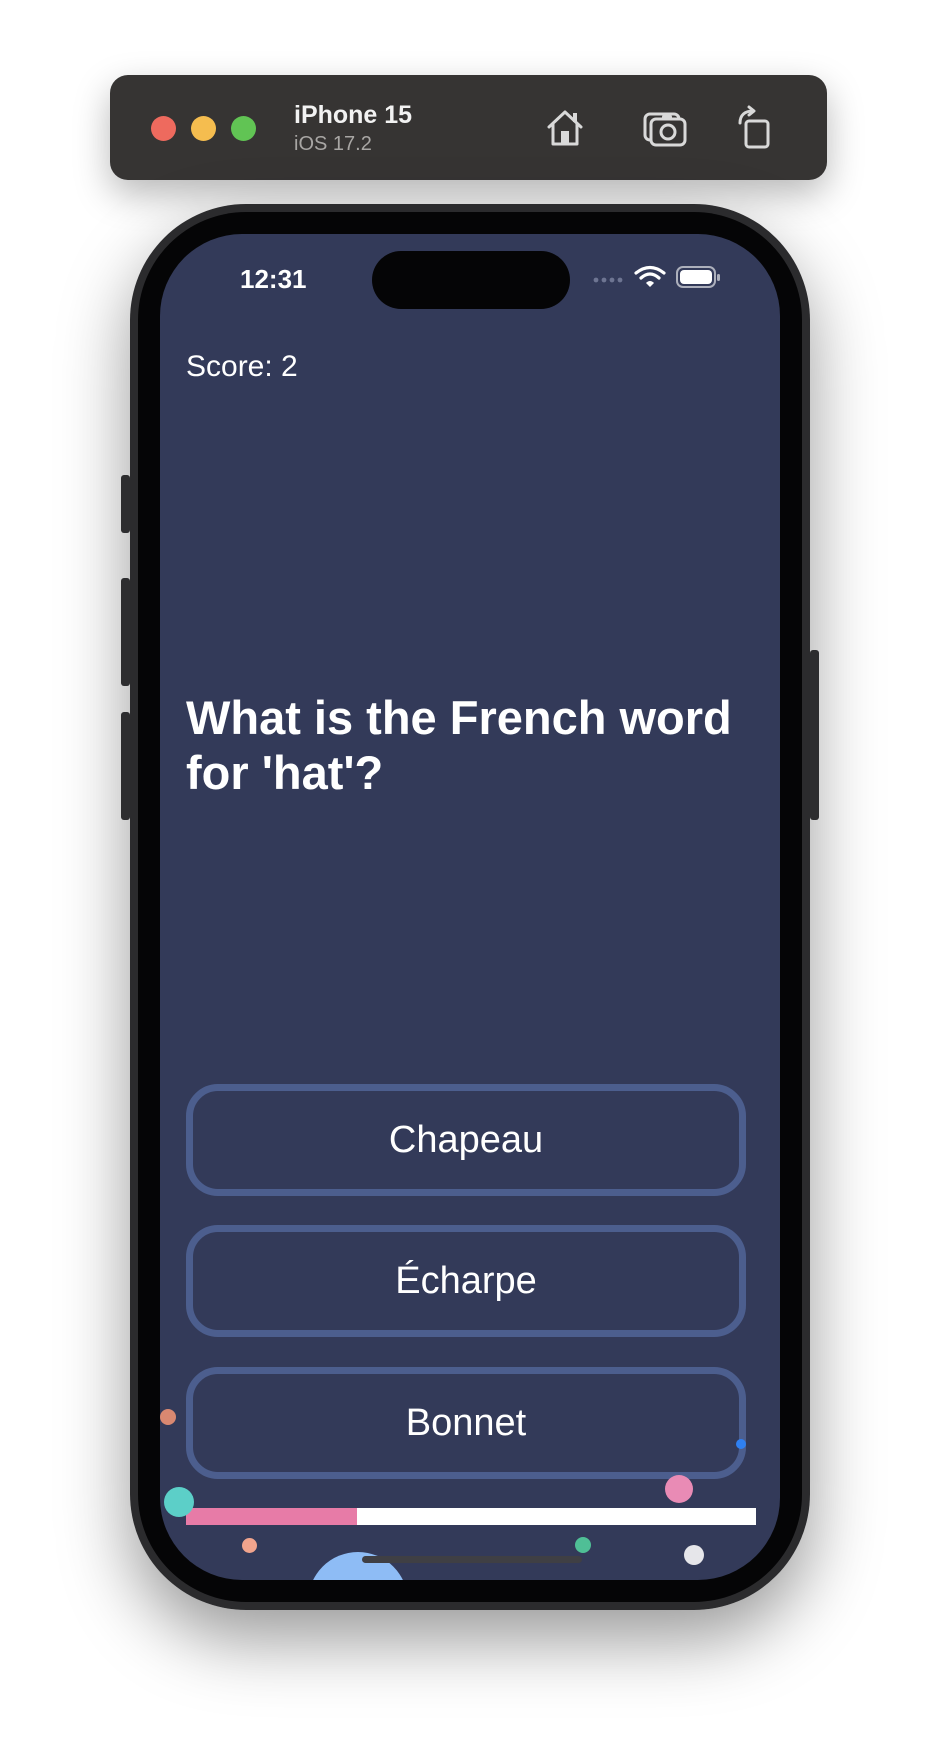 The height and width of the screenshot is (1762, 940). Describe the element at coordinates (565, 128) in the screenshot. I see `home-icon` at that location.